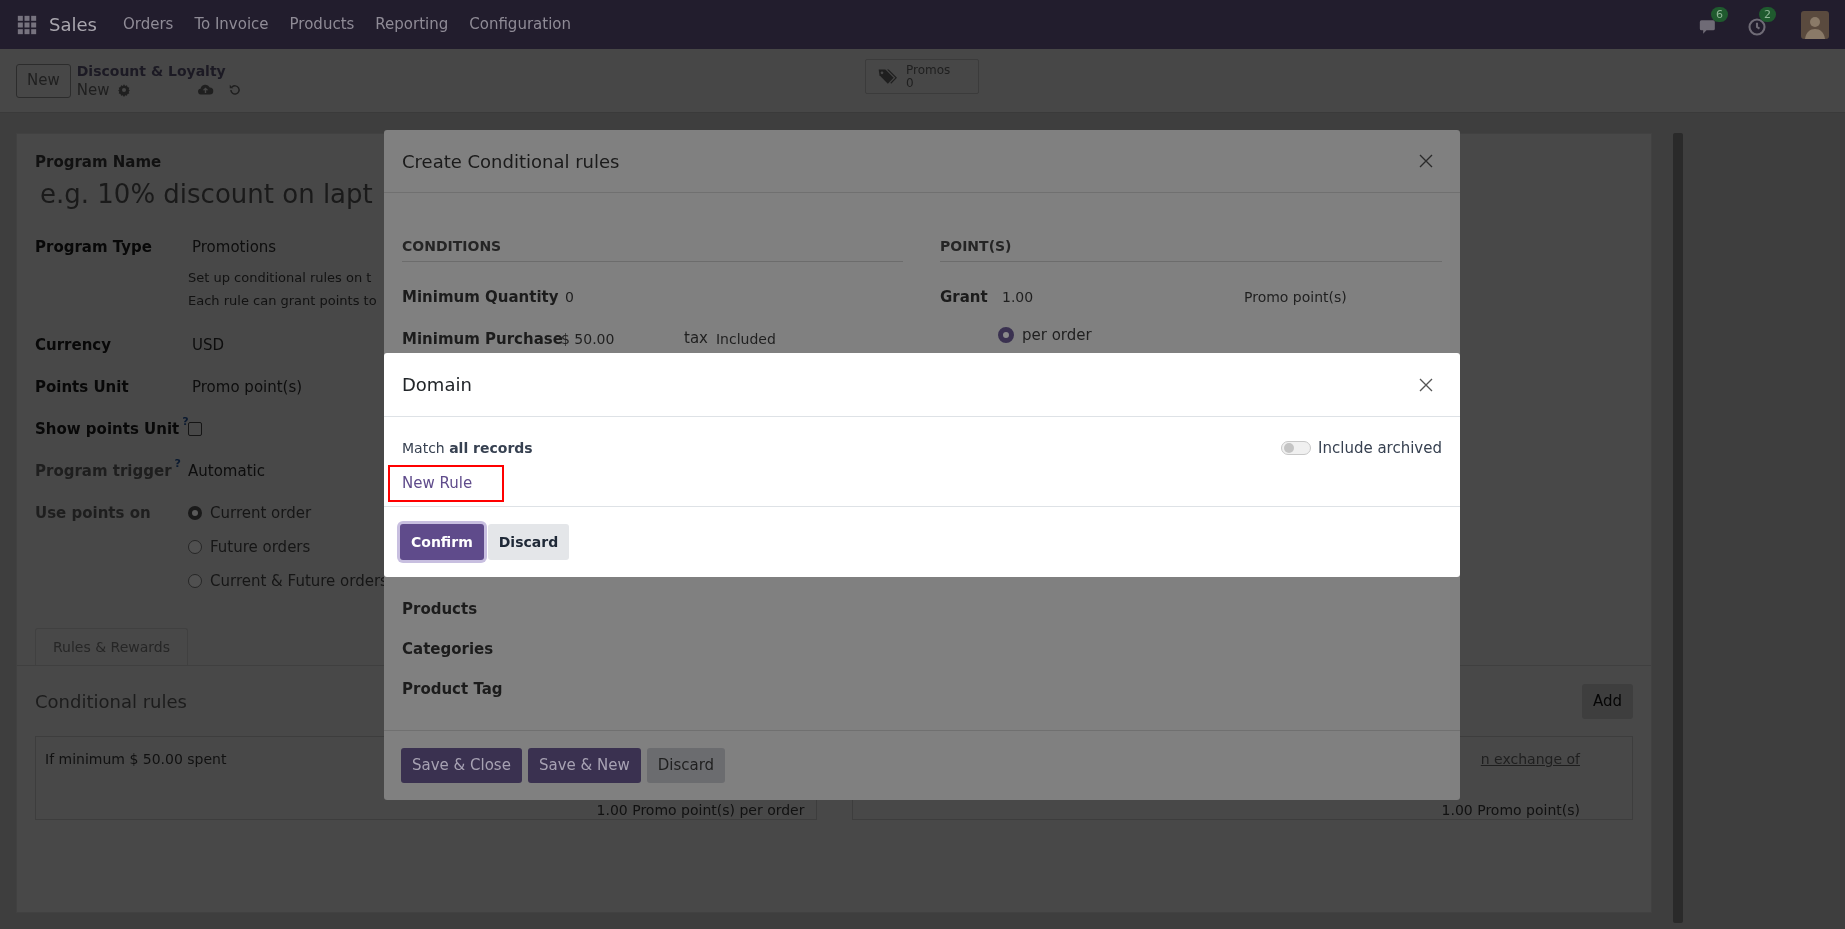 This screenshot has height=929, width=1845. What do you see at coordinates (1057, 335) in the screenshot?
I see `radio-label: per order` at bounding box center [1057, 335].